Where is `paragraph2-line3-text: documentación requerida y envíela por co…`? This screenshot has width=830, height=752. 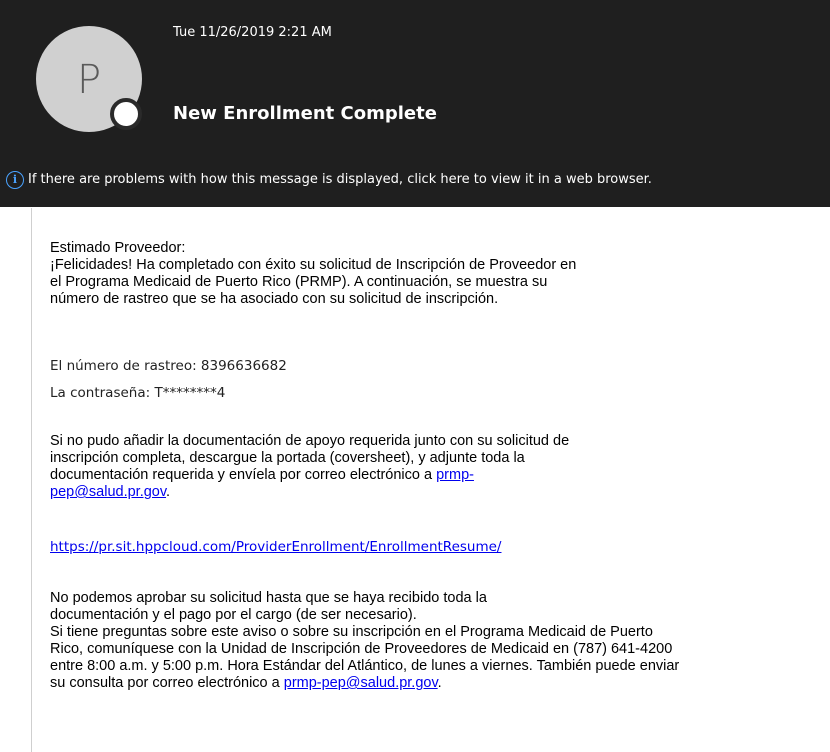
paragraph2-line3-text: documentación requerida y envíela por co… is located at coordinates (243, 475).